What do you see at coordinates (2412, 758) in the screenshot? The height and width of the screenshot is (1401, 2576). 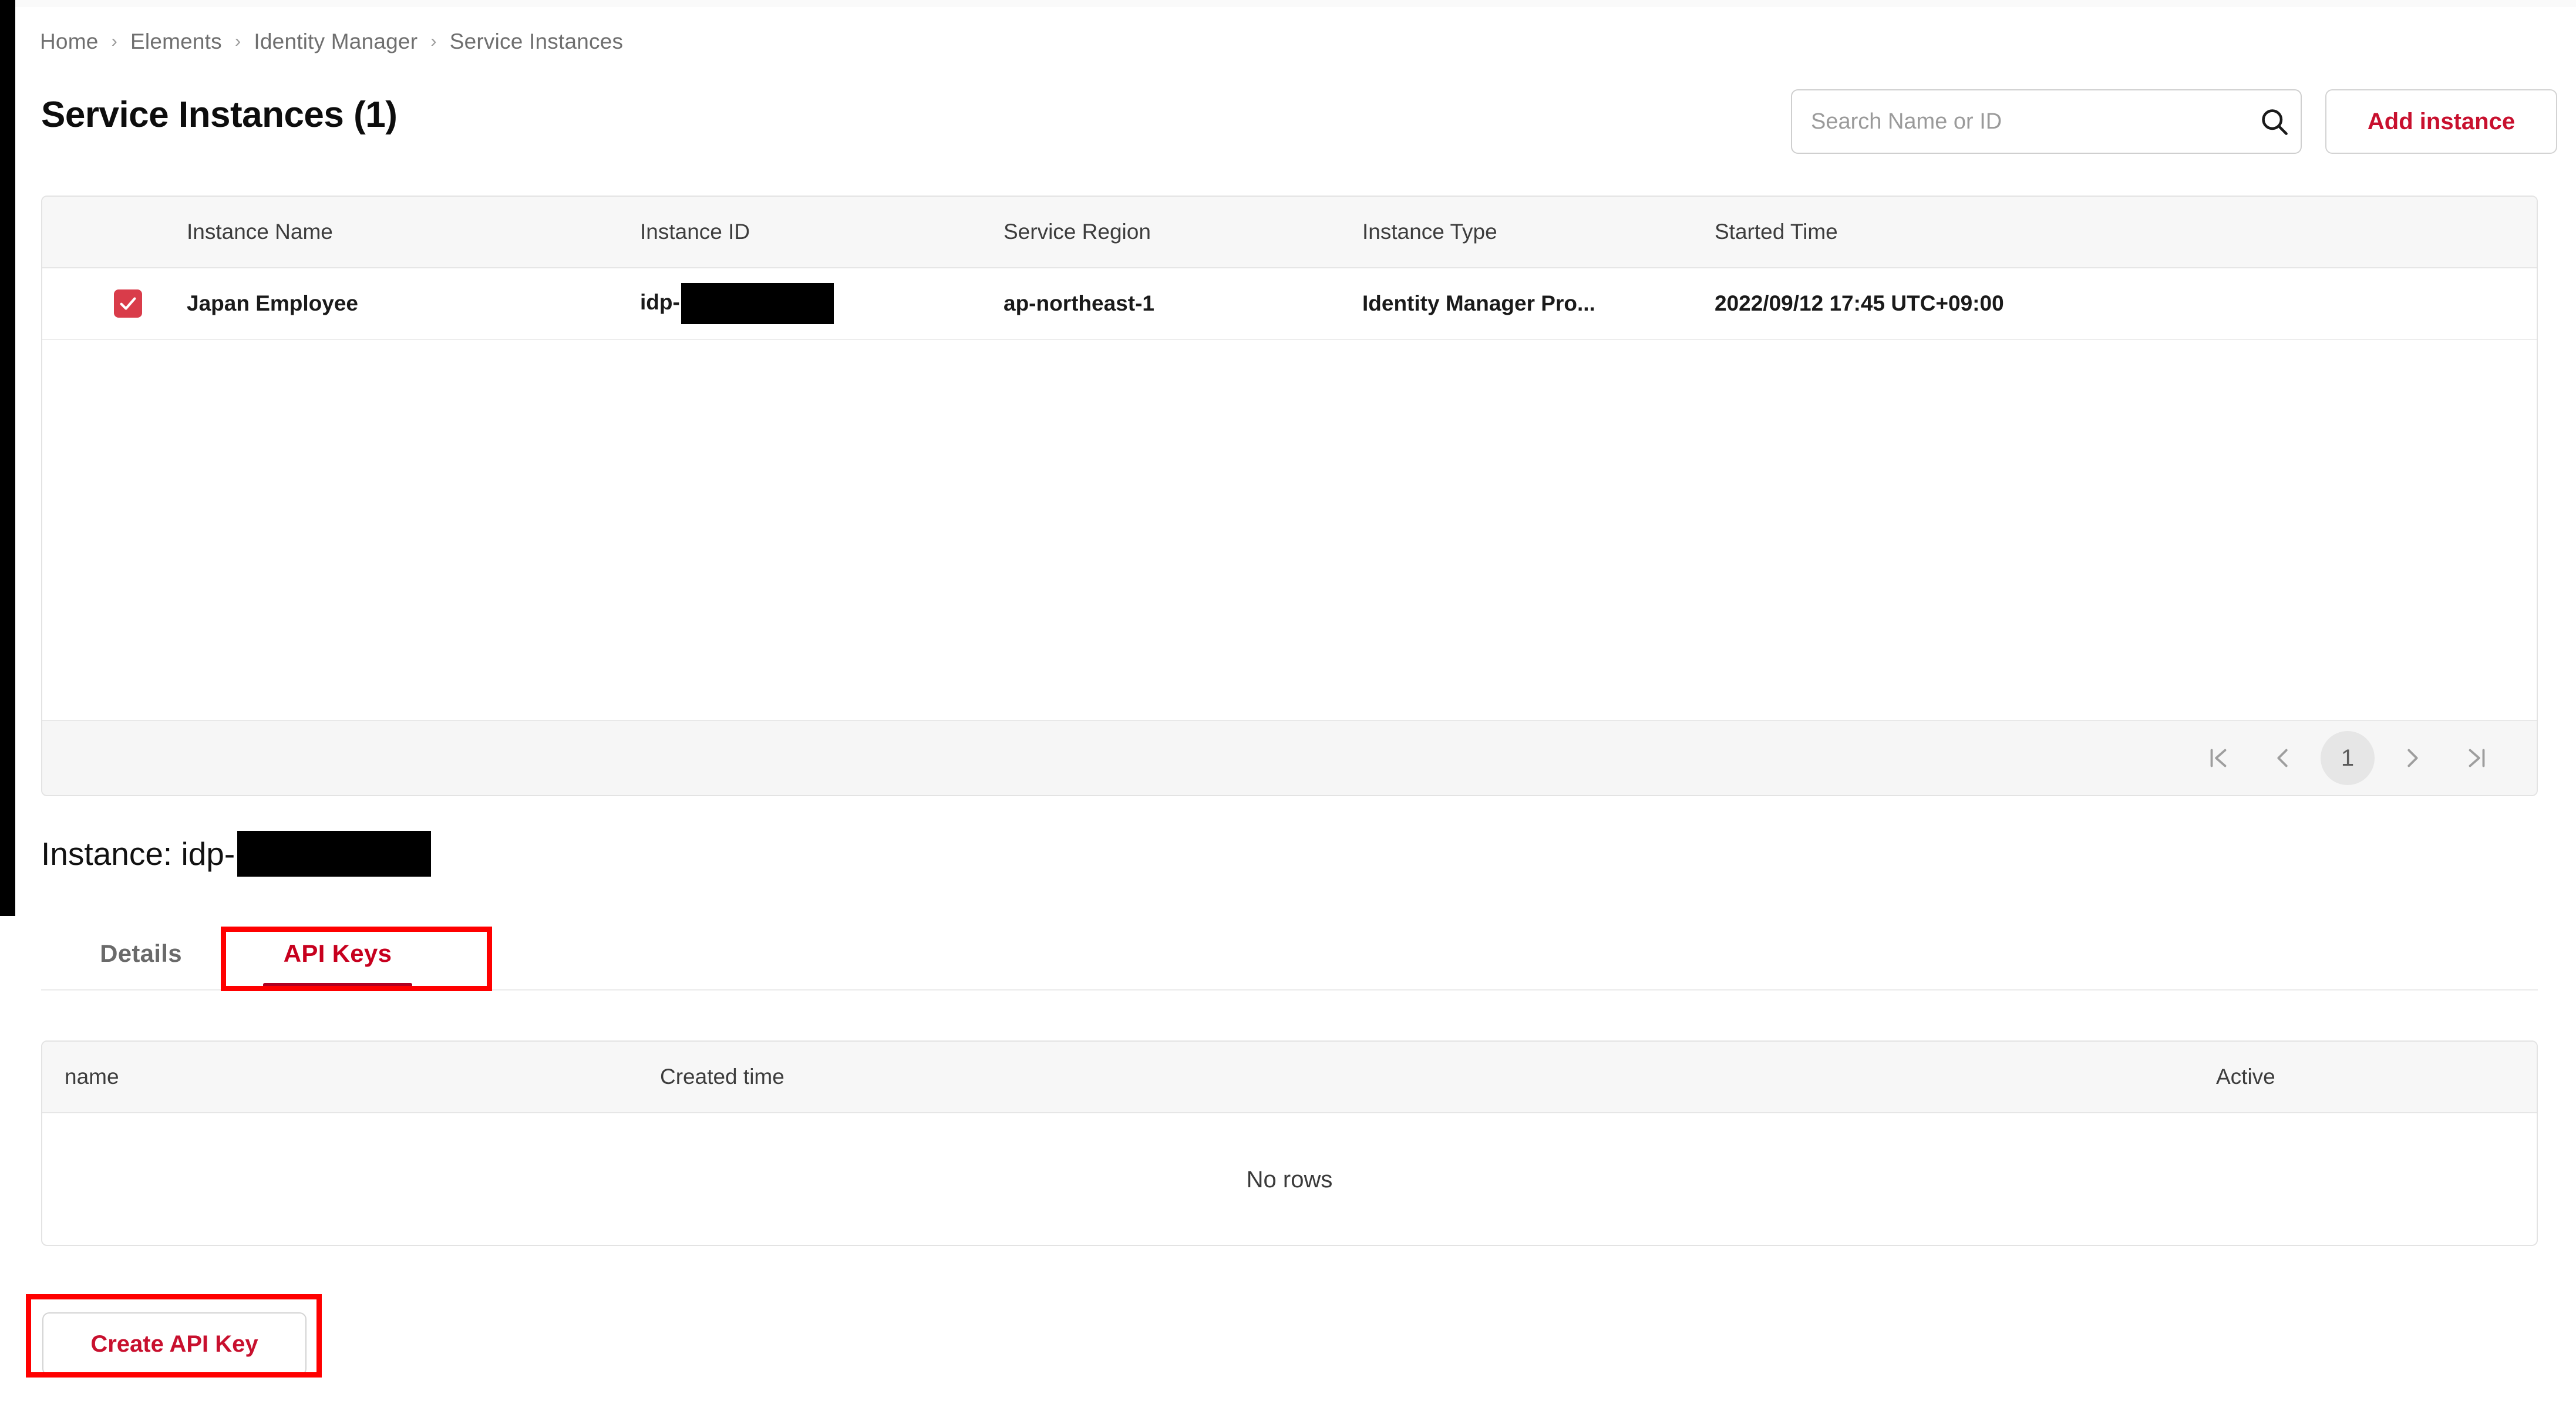 I see `next-page-icon` at bounding box center [2412, 758].